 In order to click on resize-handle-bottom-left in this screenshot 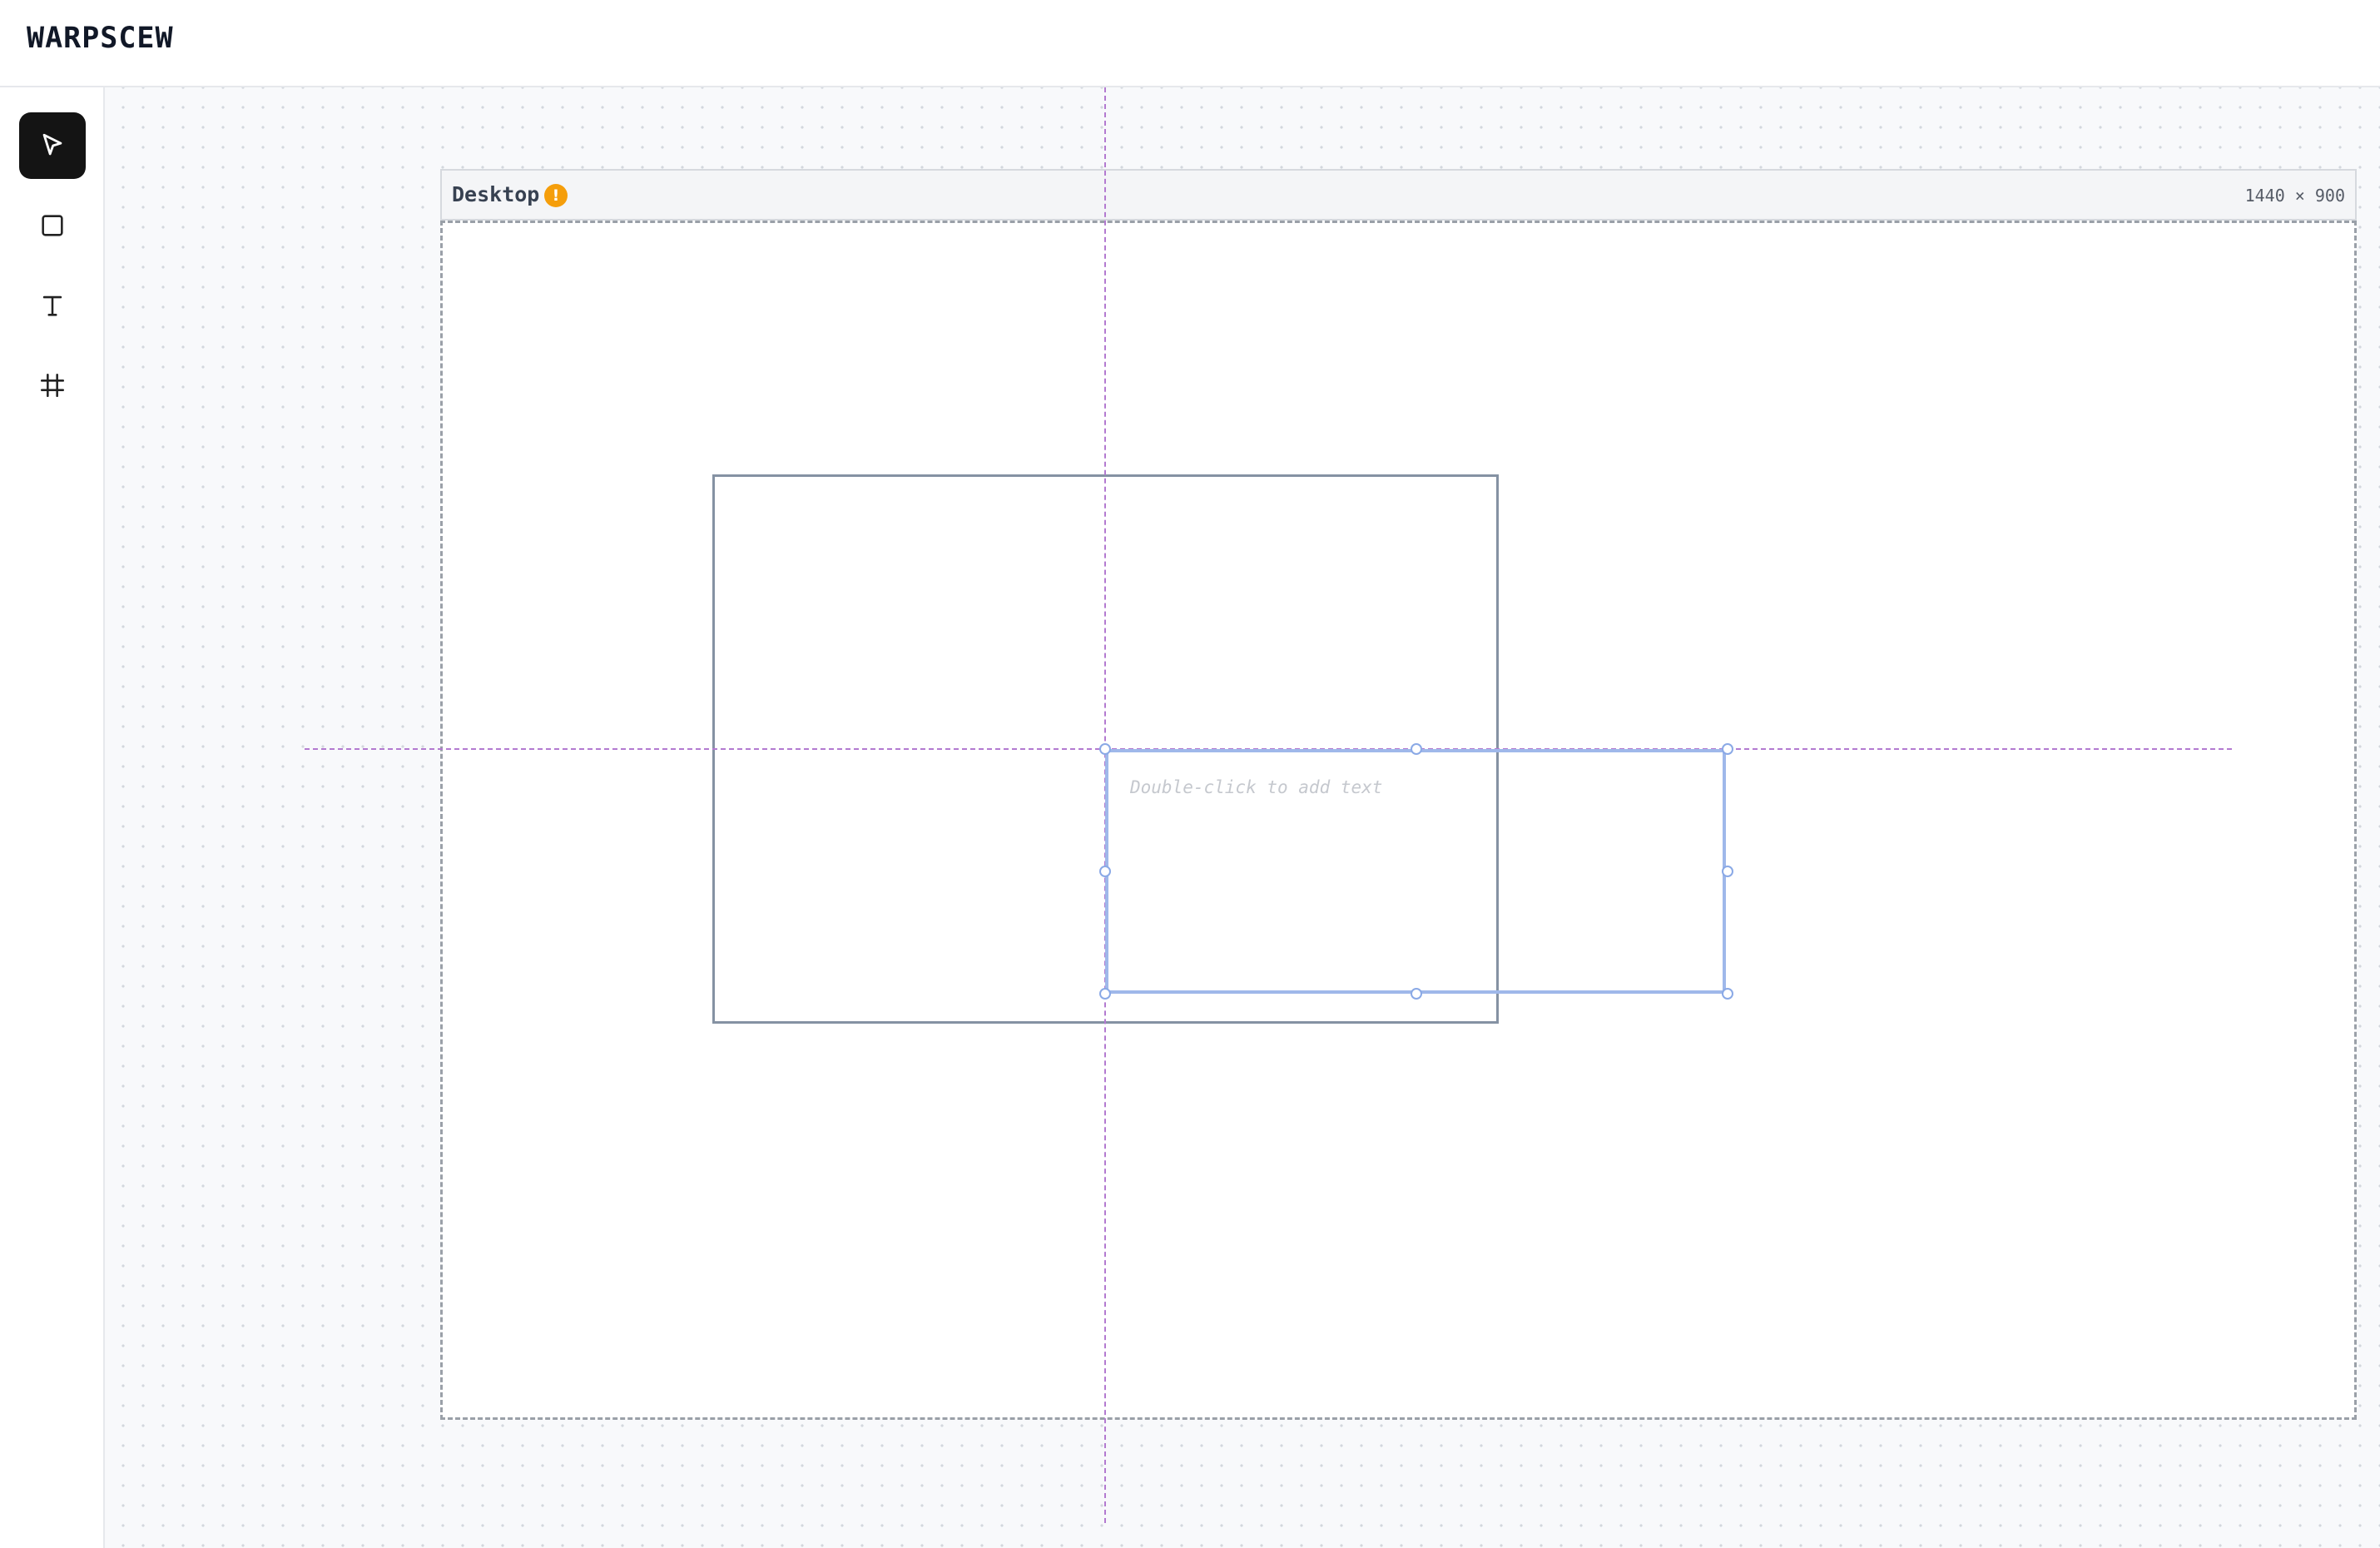, I will do `click(1105, 994)`.